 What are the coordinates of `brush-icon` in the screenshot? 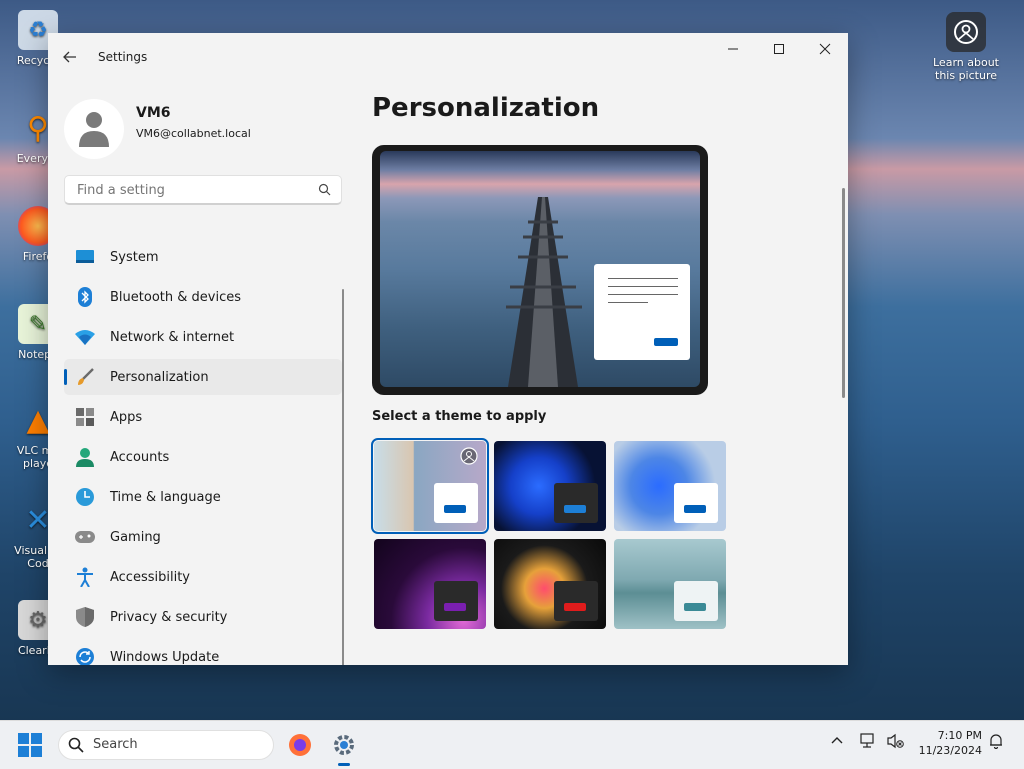 It's located at (85, 377).